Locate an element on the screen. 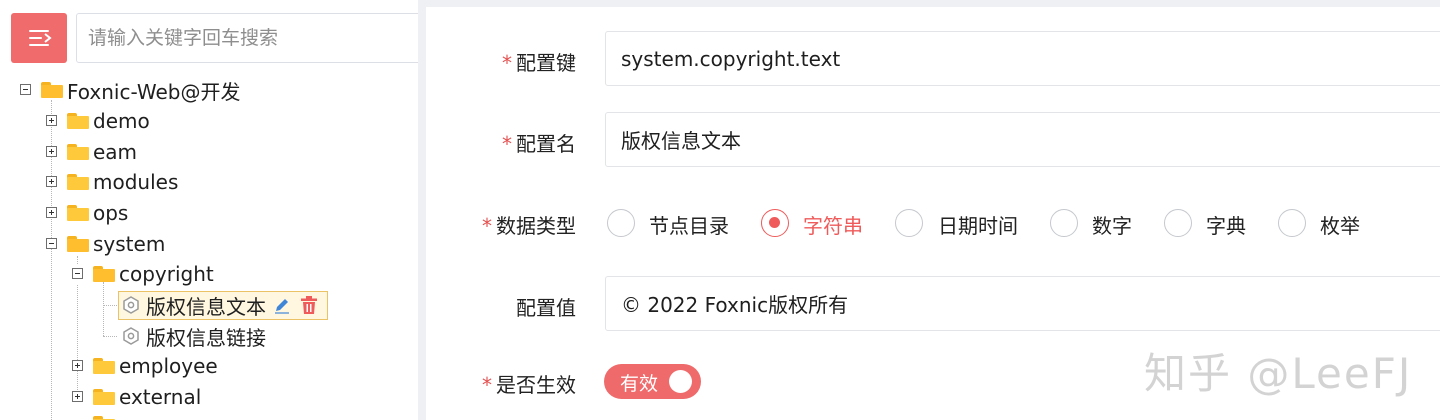  radio-label: 字典 is located at coordinates (1226, 224).